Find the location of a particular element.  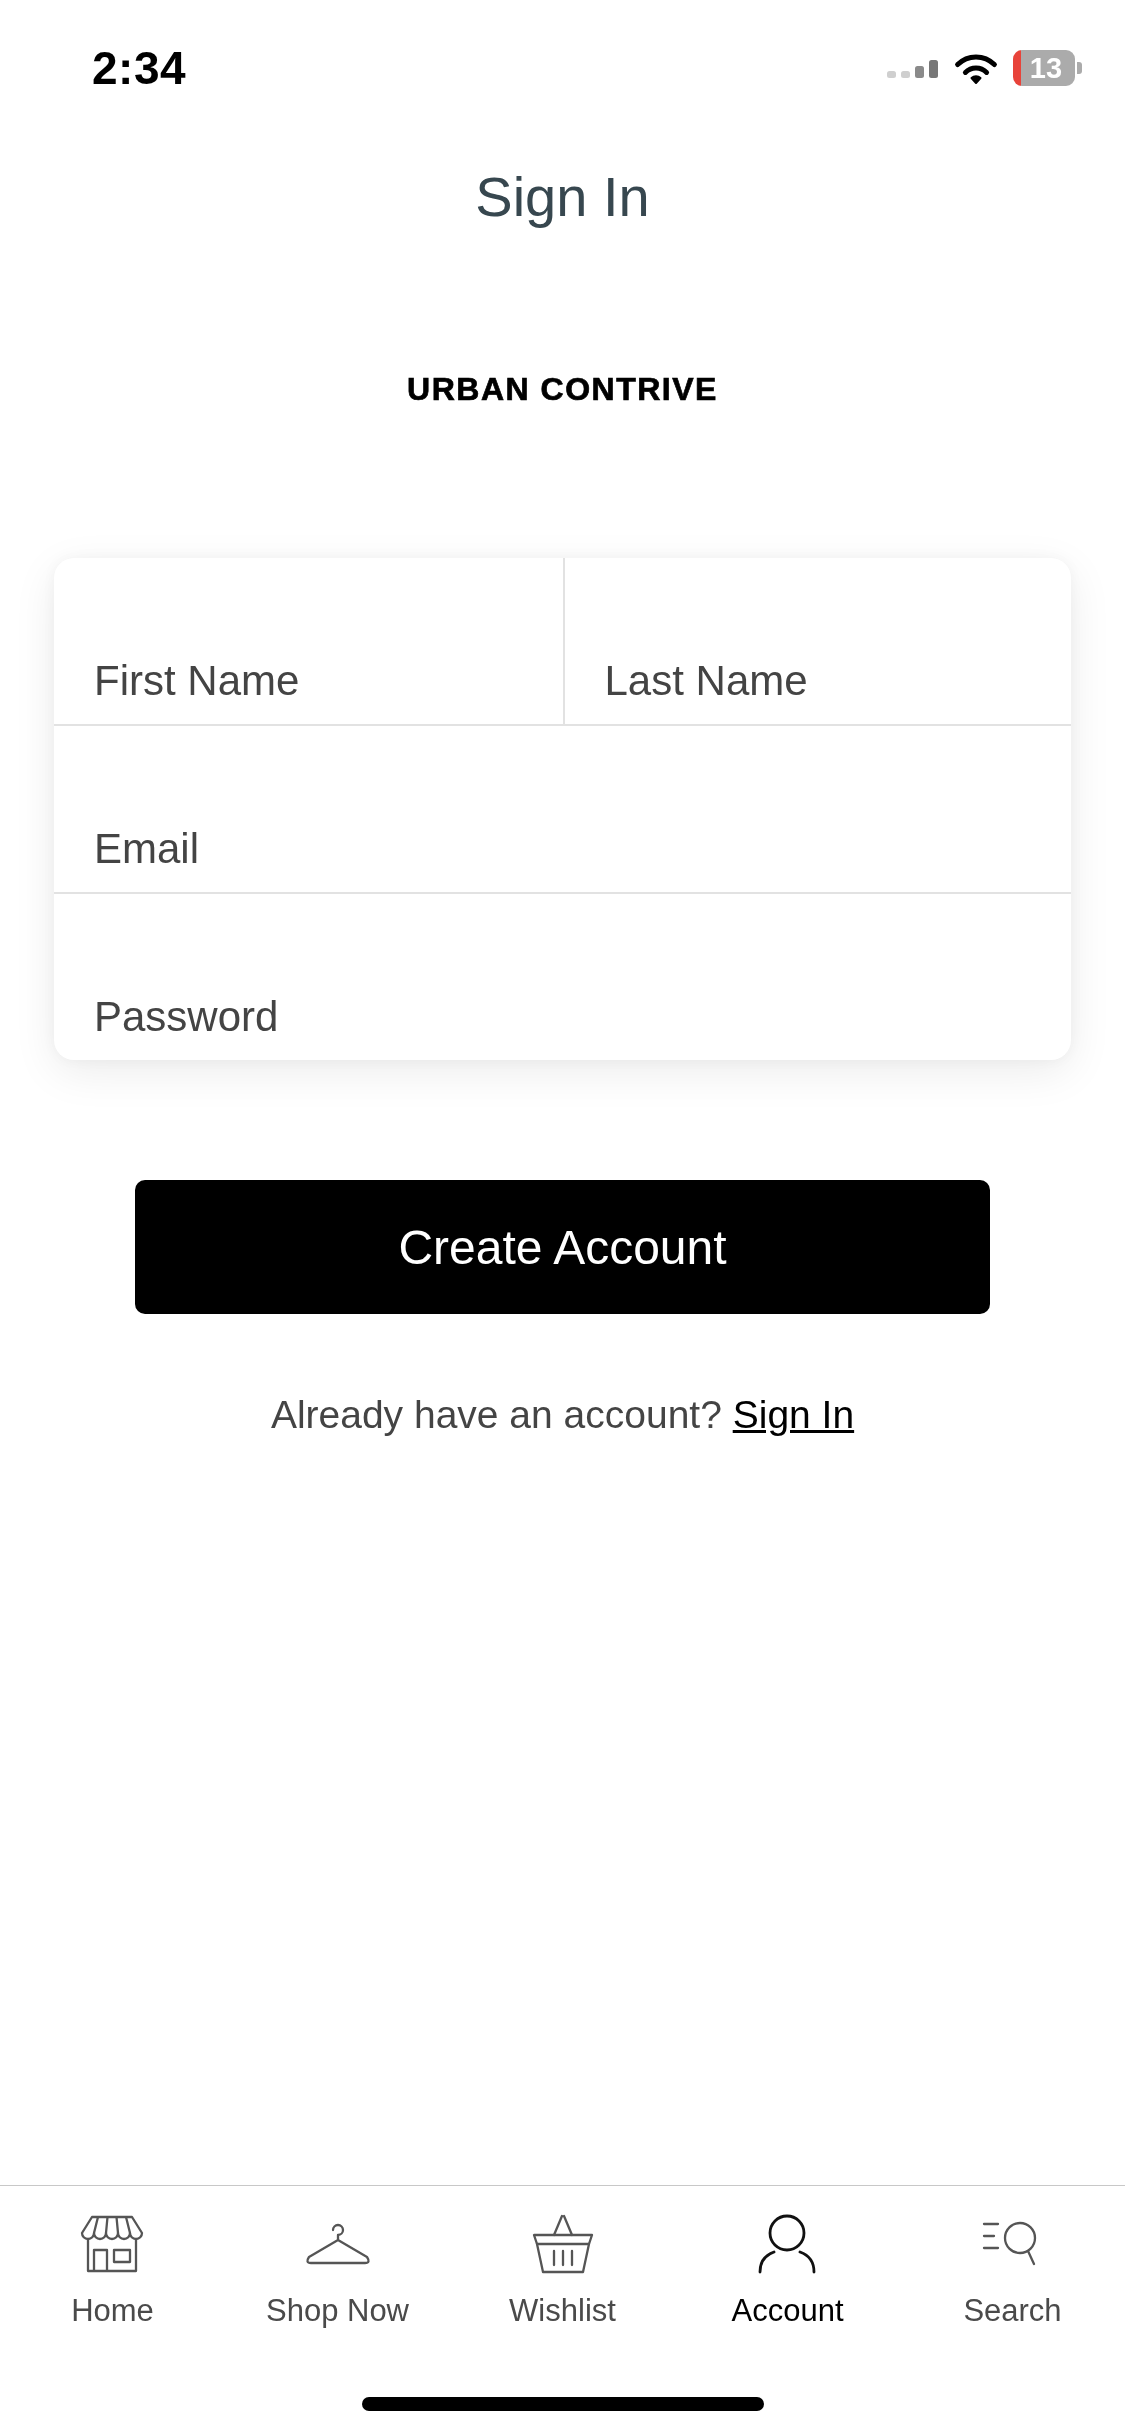

brand-logo: URBAN CONTRIVE is located at coordinates (562, 389).